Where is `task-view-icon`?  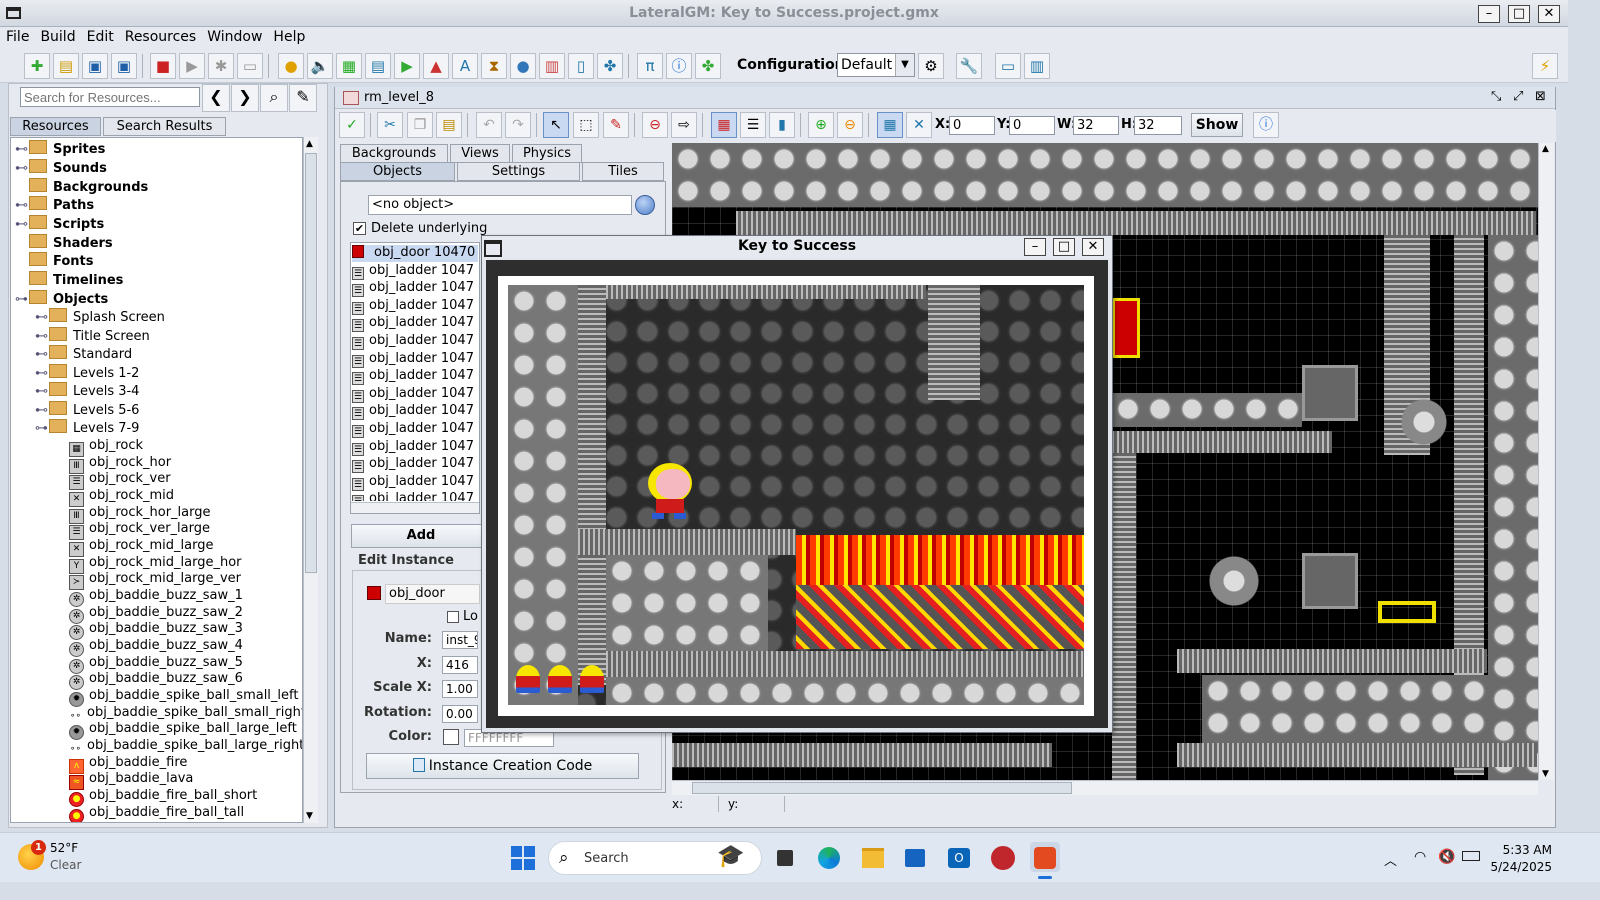 task-view-icon is located at coordinates (785, 857).